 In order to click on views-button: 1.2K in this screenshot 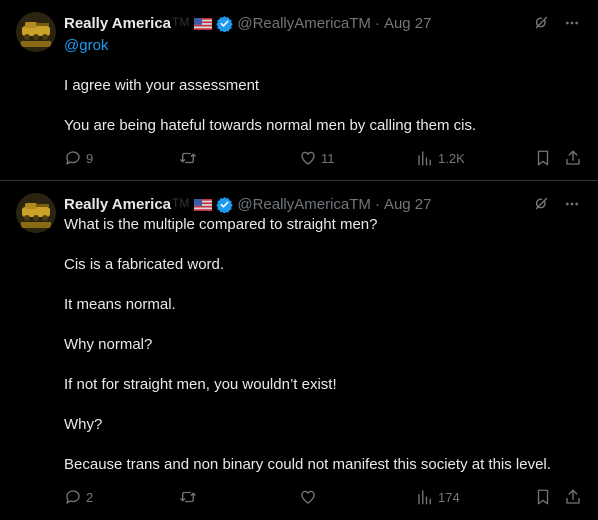, I will do `click(440, 158)`.